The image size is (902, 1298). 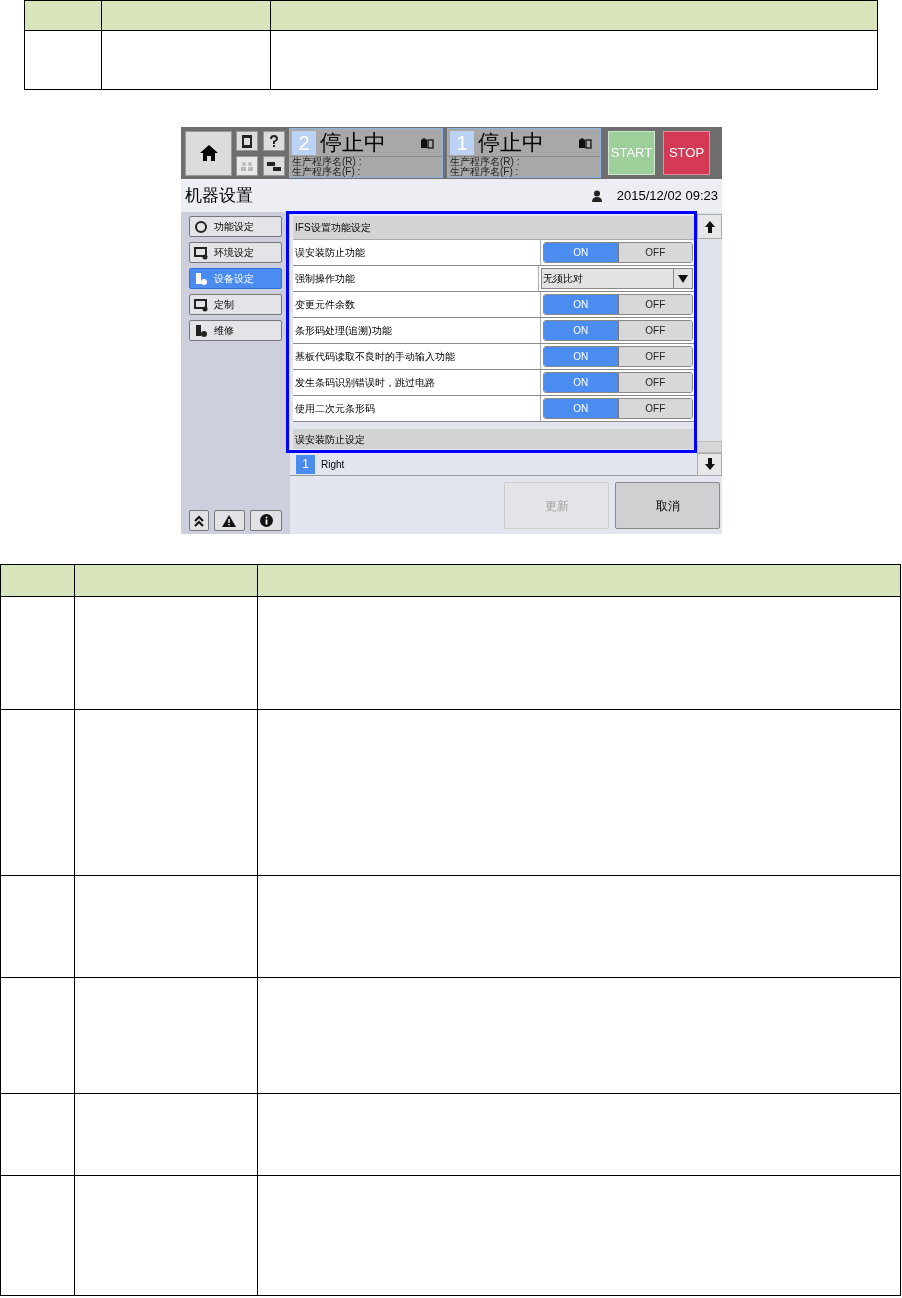 I want to click on down-arrow-icon, so click(x=709, y=464).